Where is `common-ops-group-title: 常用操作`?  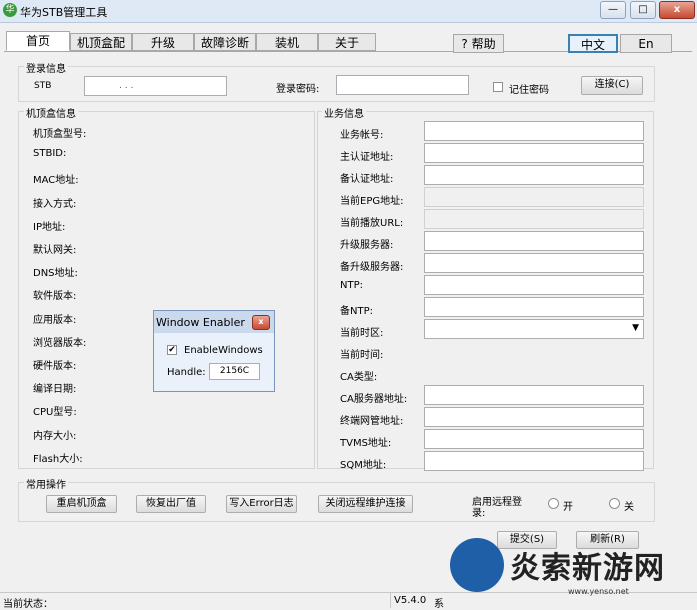
common-ops-group-title: 常用操作 is located at coordinates (46, 483).